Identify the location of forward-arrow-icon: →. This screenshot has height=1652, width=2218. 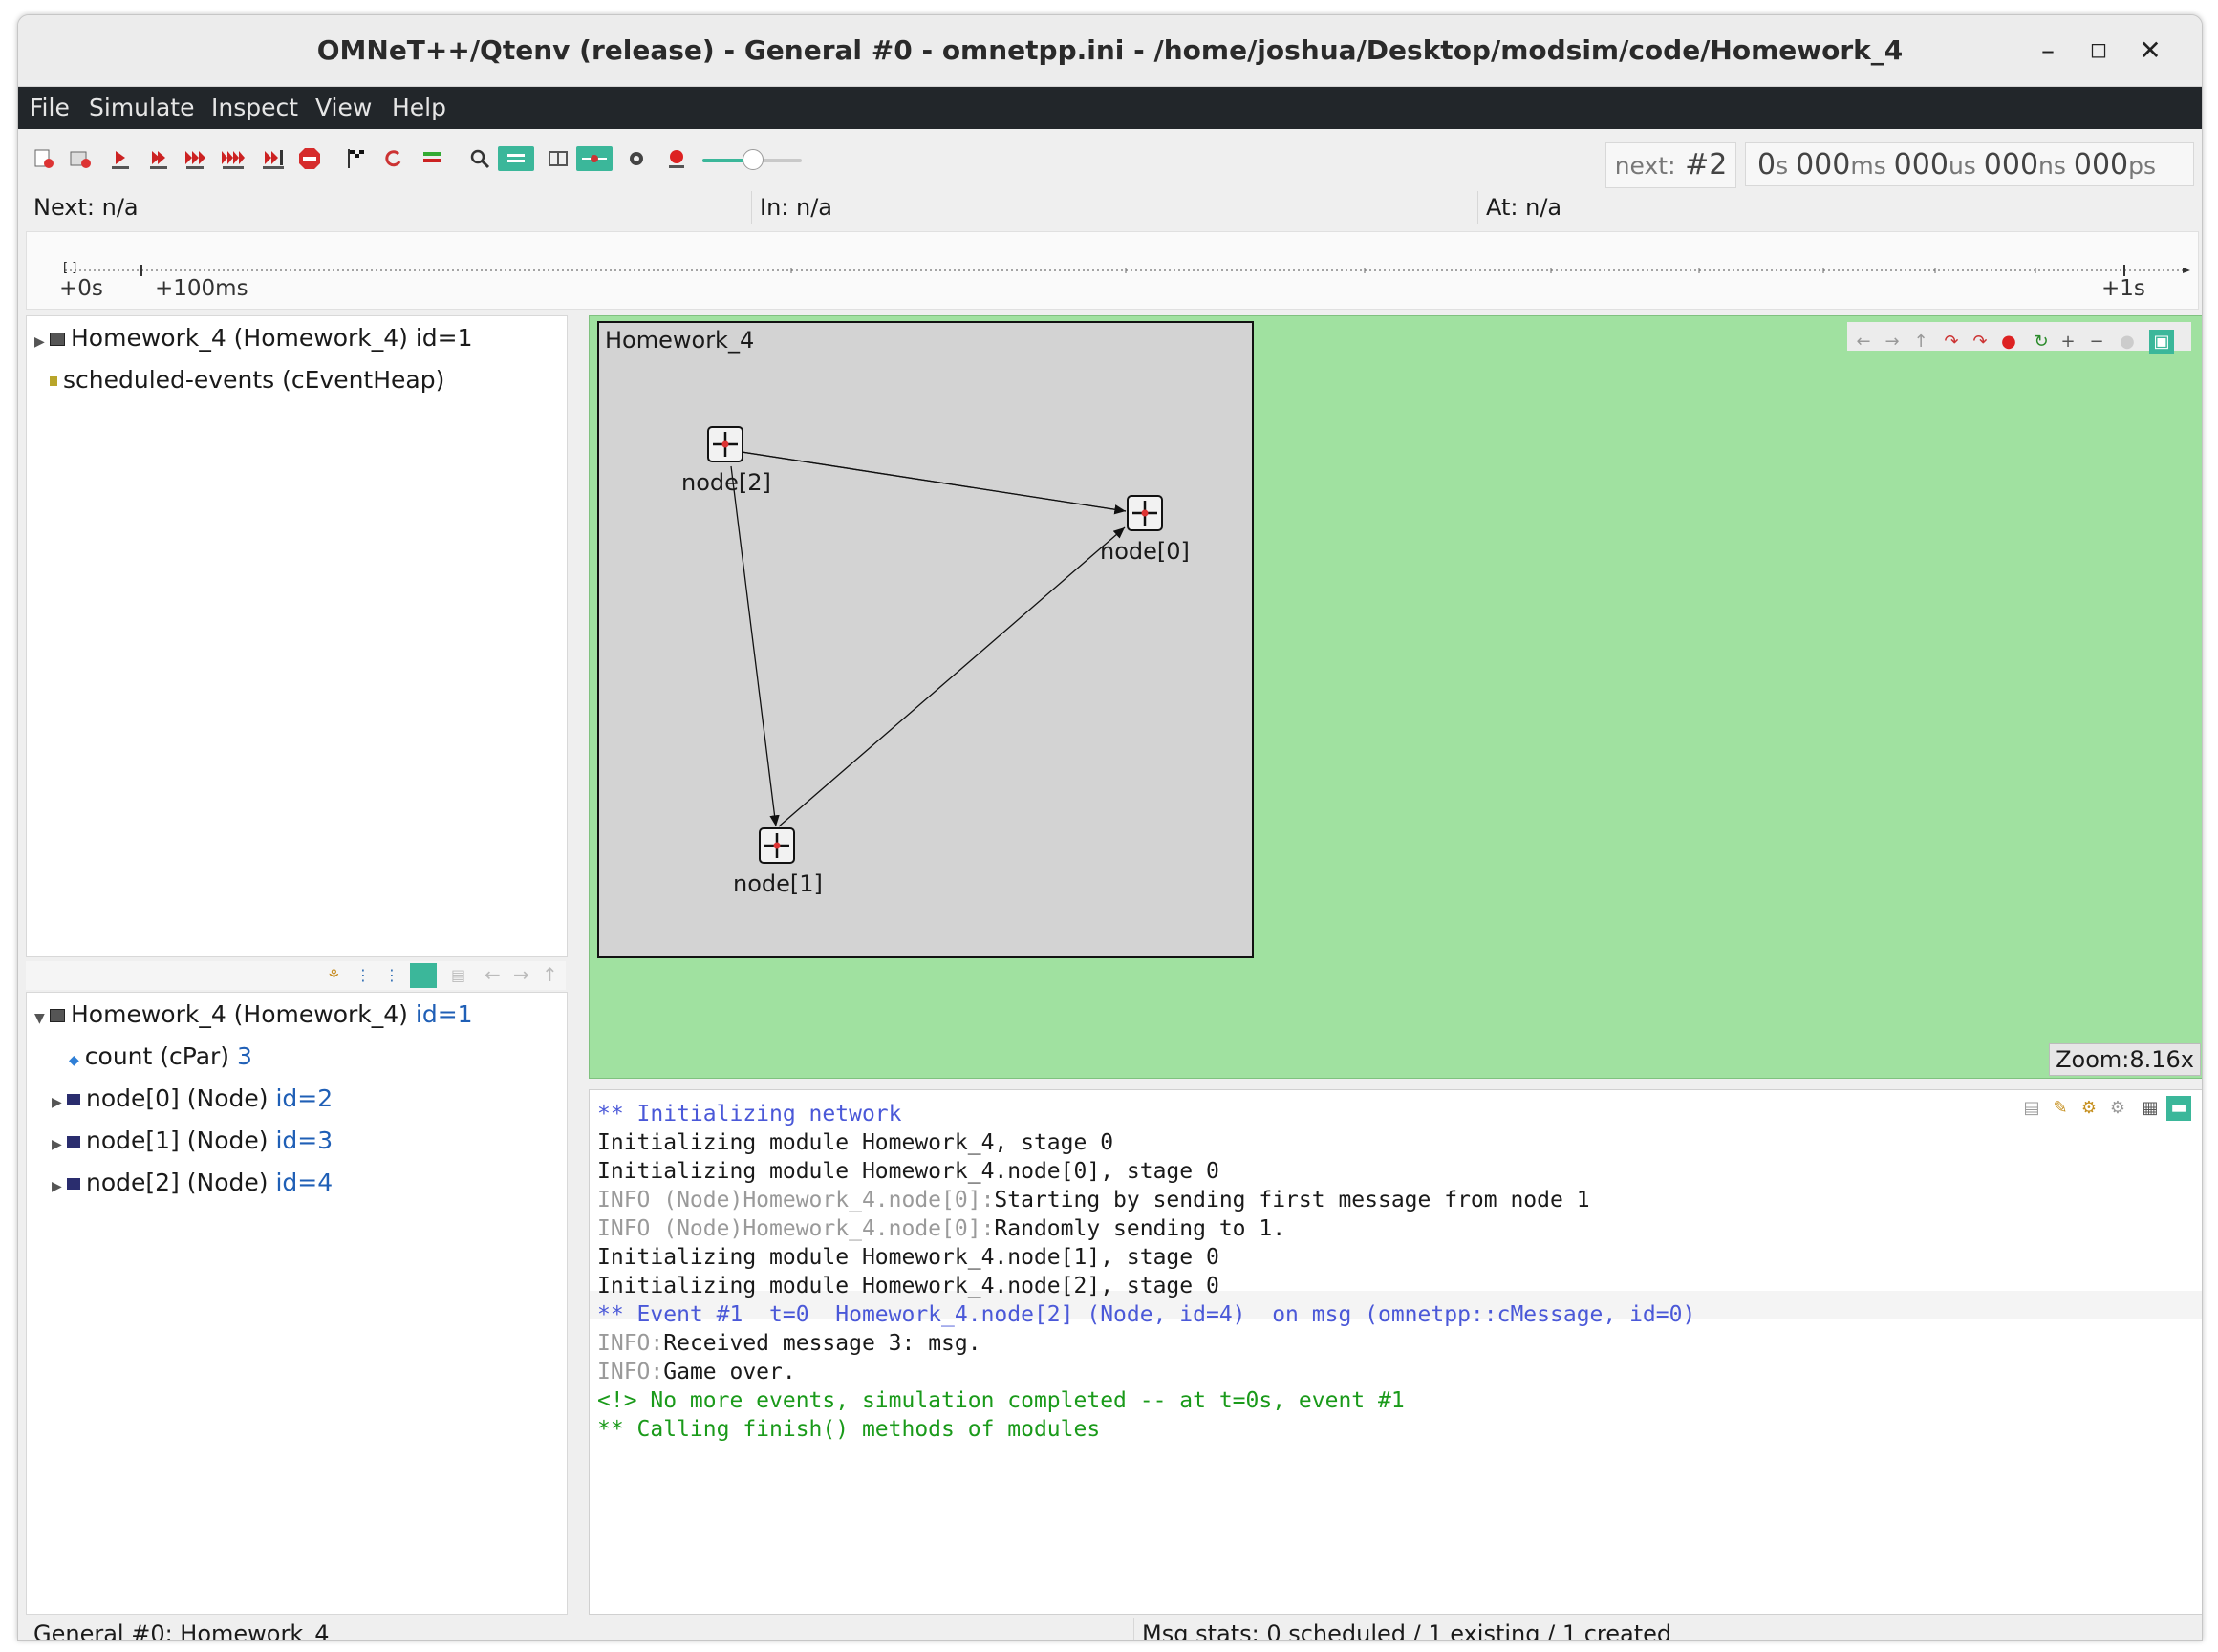
(521, 975).